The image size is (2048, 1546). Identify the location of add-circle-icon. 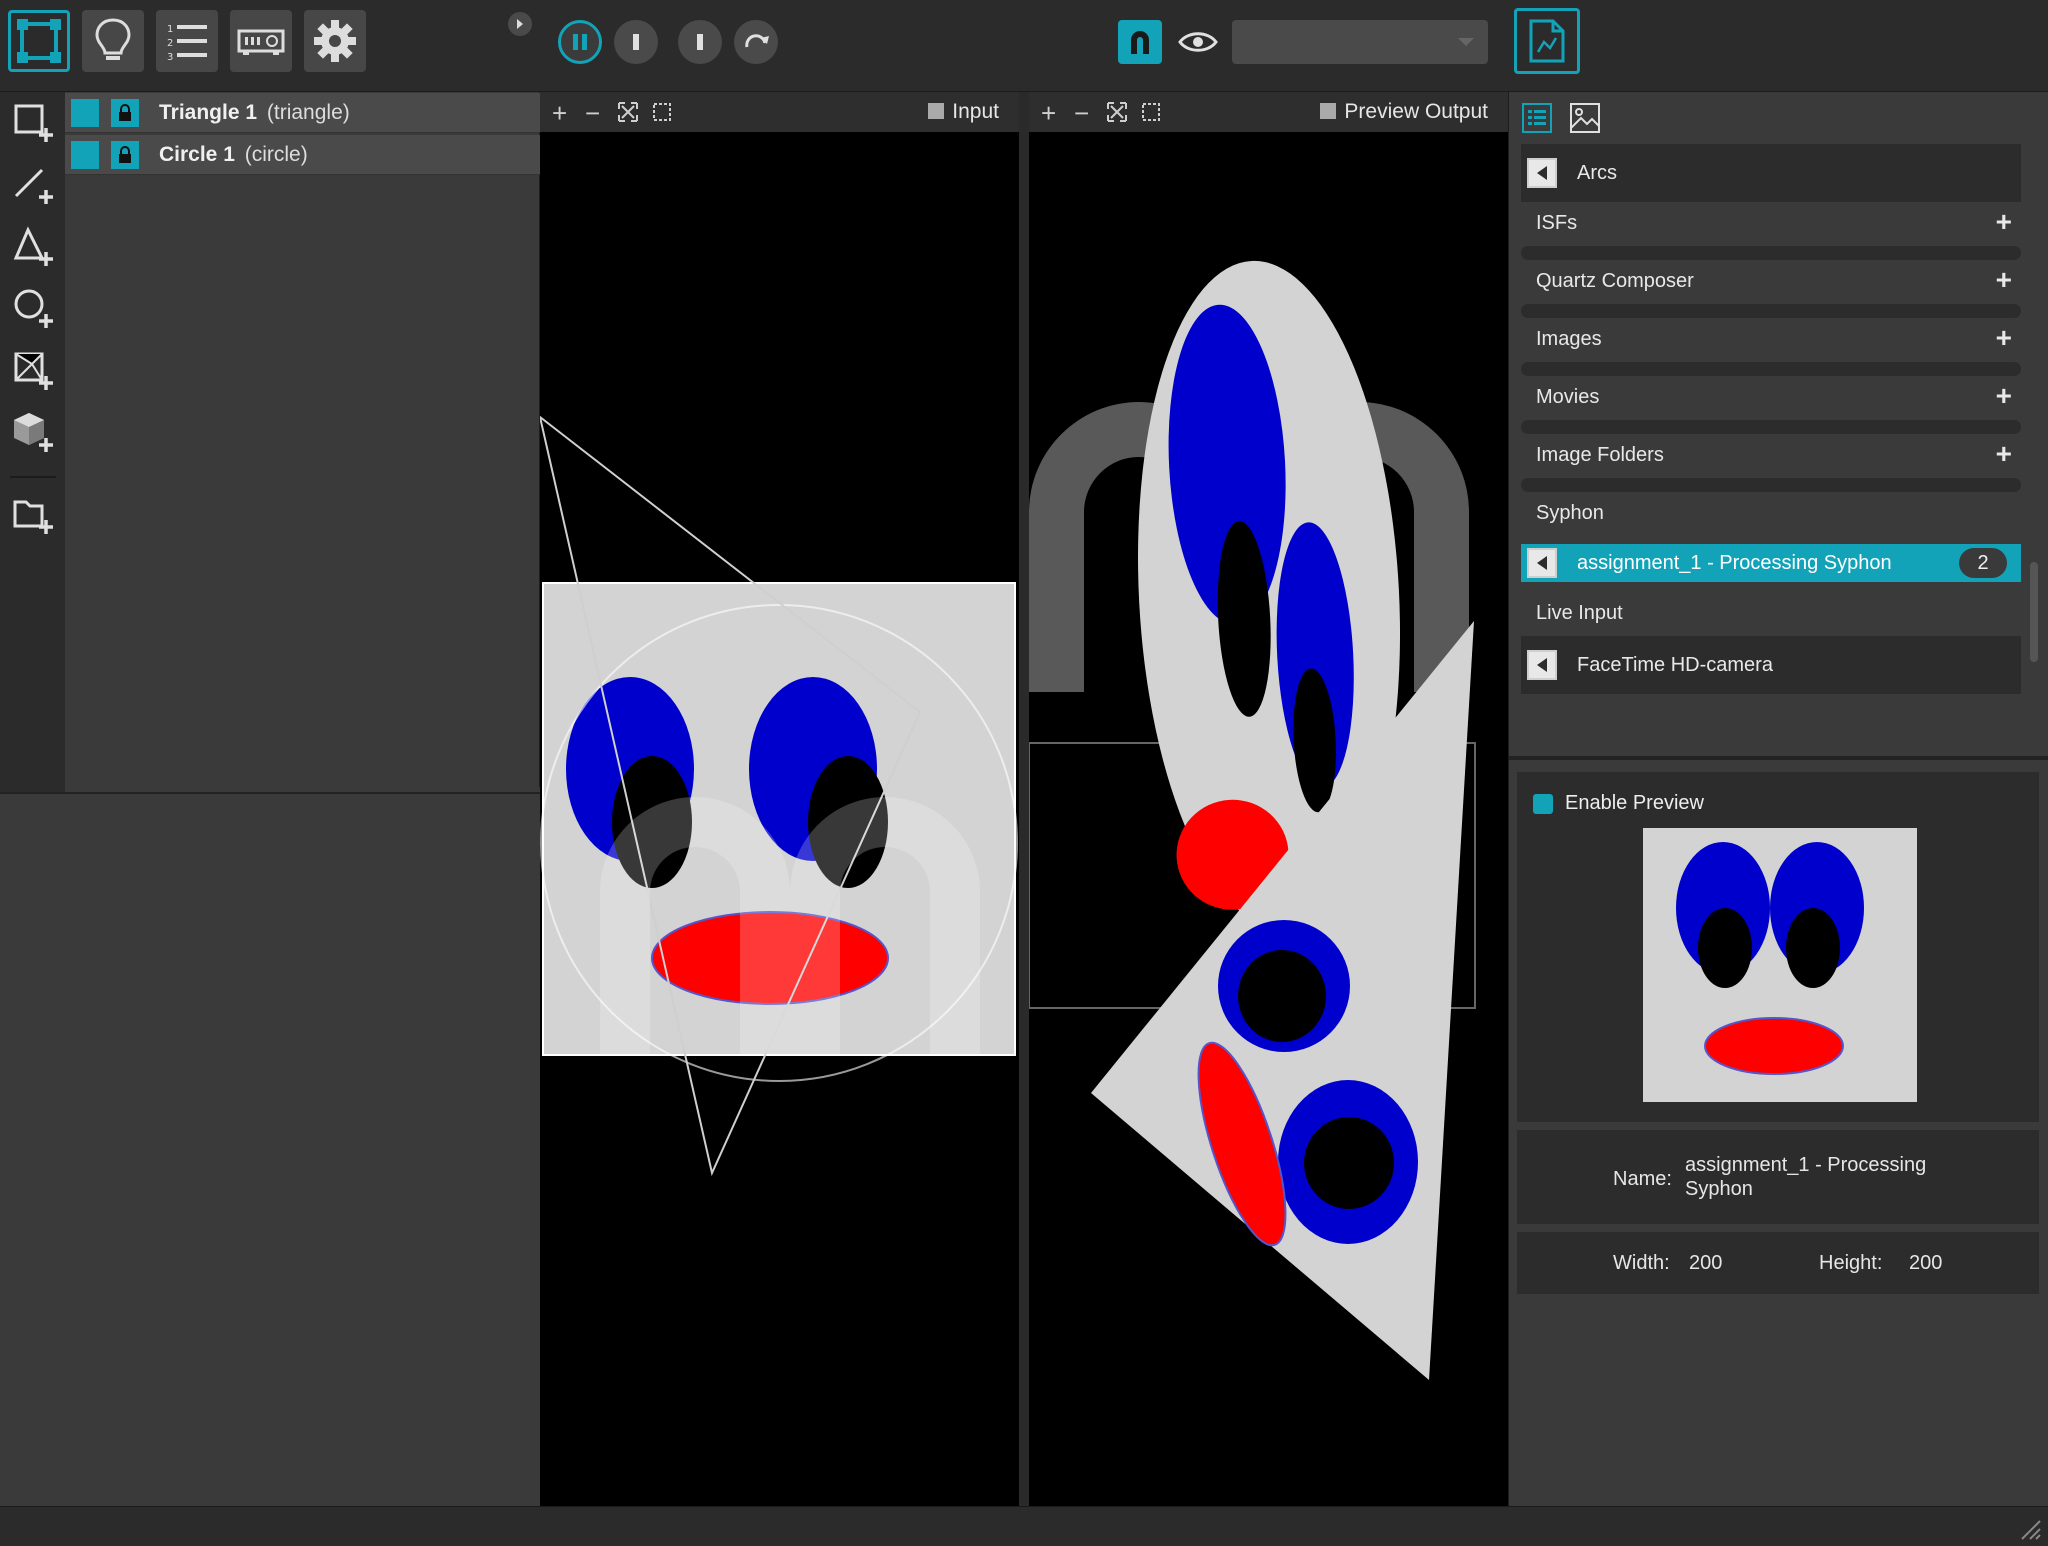
(33, 308).